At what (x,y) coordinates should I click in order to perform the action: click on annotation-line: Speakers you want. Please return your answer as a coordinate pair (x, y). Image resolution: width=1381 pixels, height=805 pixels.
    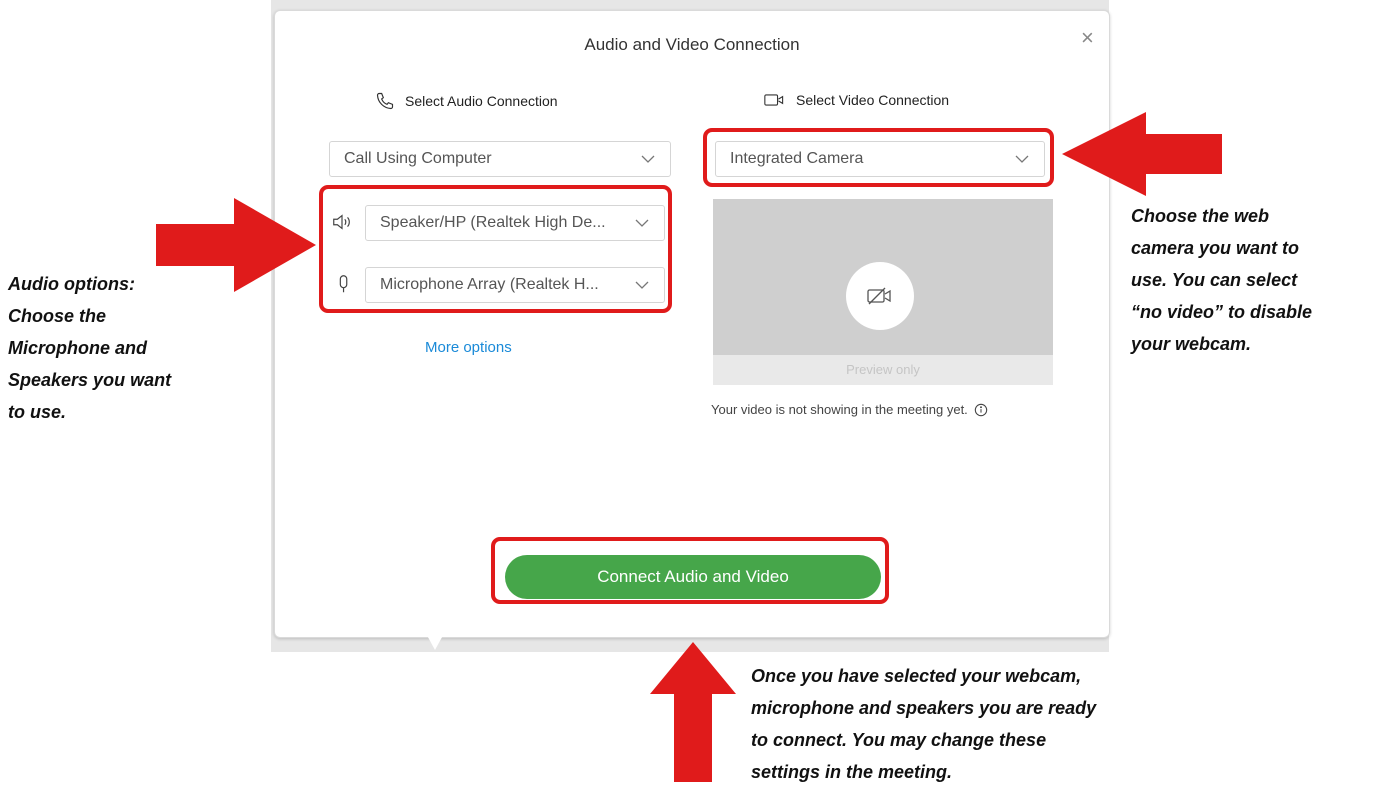
    Looking at the image, I should click on (90, 380).